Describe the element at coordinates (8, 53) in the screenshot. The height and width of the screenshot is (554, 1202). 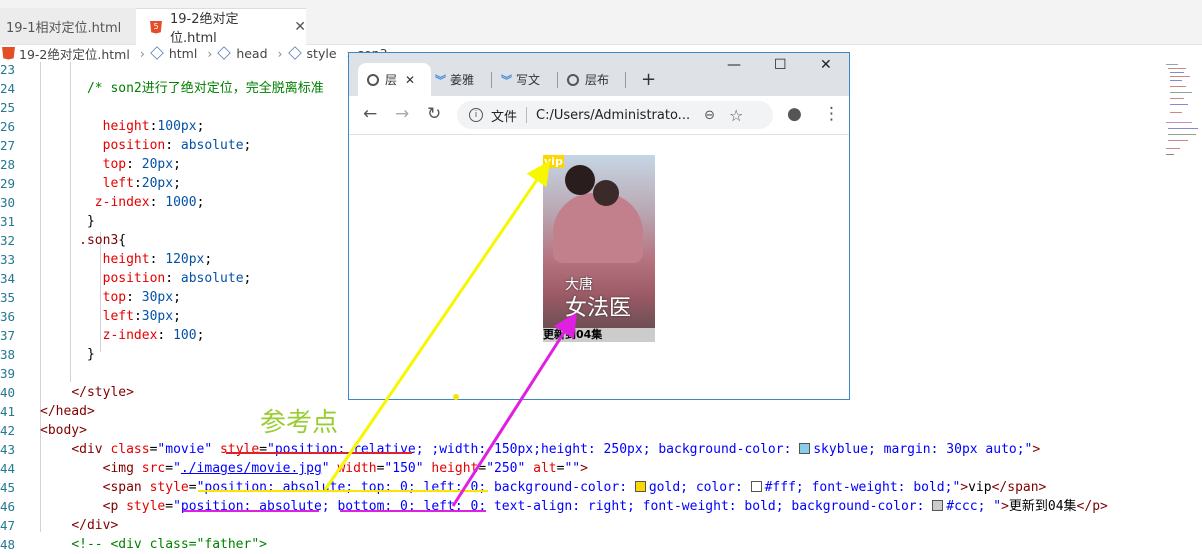
I see `html5-icon` at that location.